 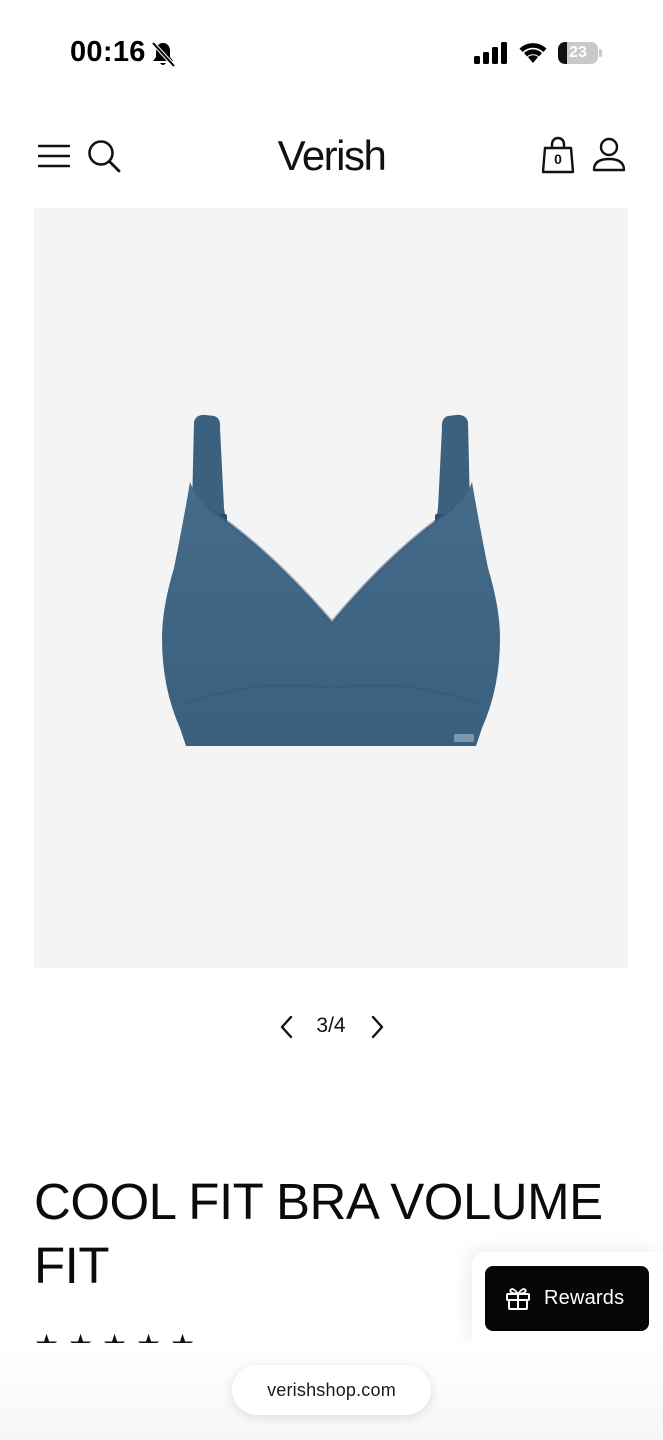 I want to click on site-header: Verish 0, so click(x=331, y=156).